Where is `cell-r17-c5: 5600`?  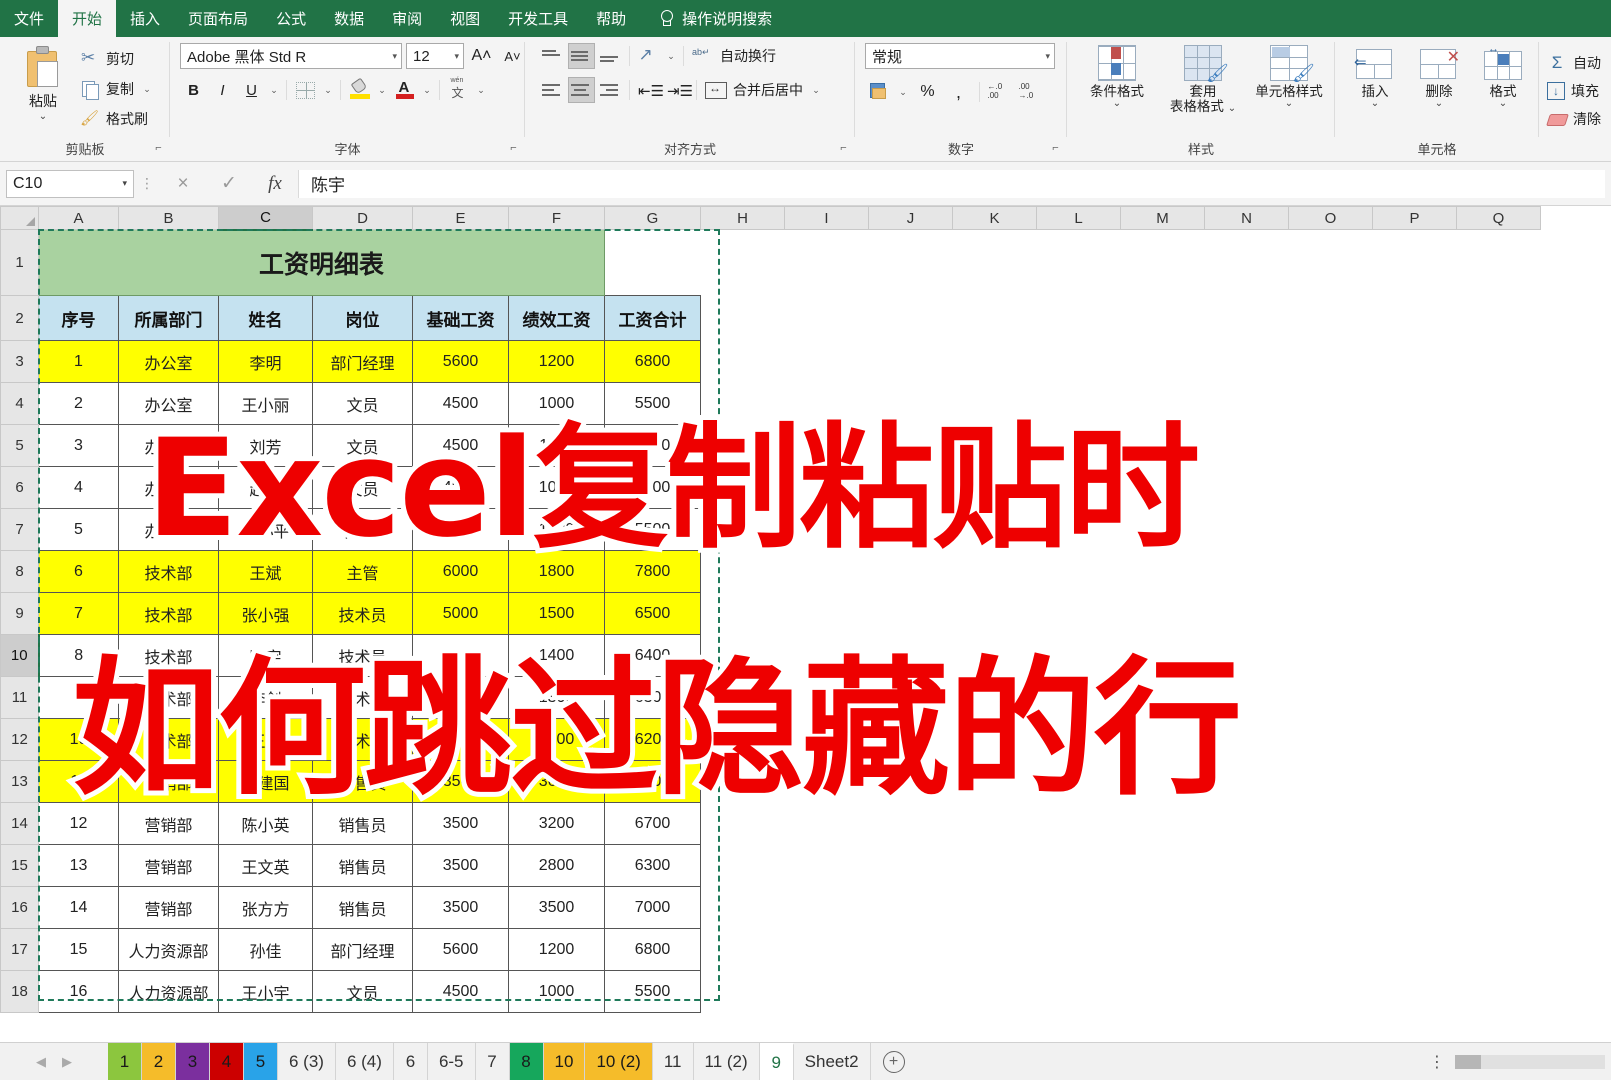 cell-r17-c5: 5600 is located at coordinates (460, 949).